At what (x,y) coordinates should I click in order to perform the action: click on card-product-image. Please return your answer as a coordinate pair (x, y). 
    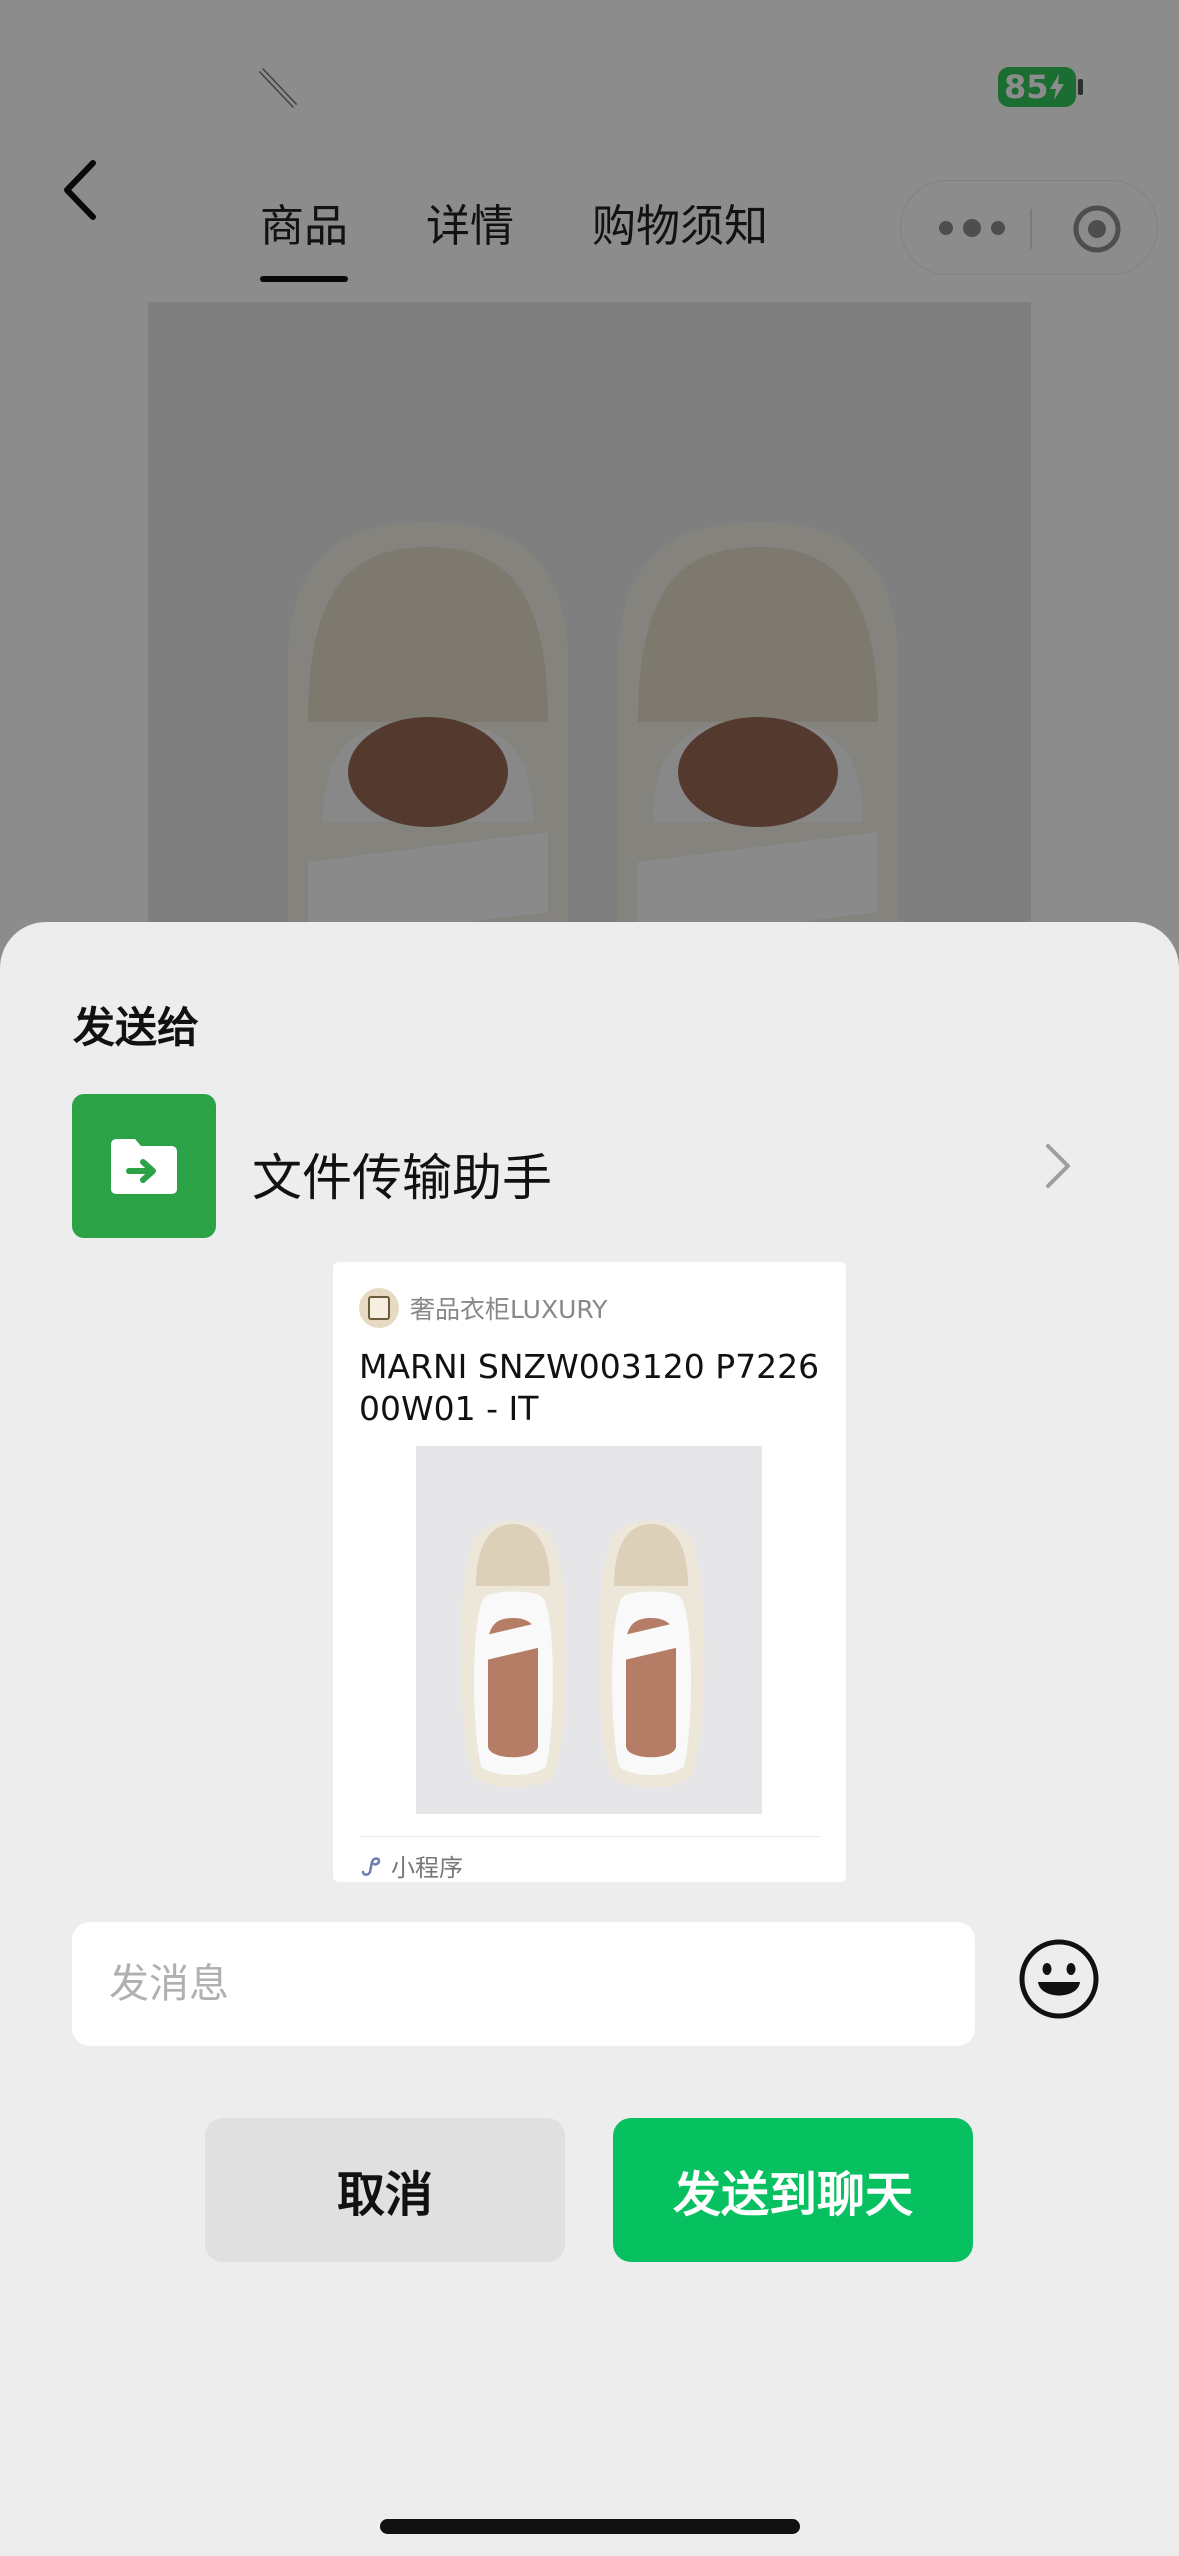
    Looking at the image, I should click on (589, 1630).